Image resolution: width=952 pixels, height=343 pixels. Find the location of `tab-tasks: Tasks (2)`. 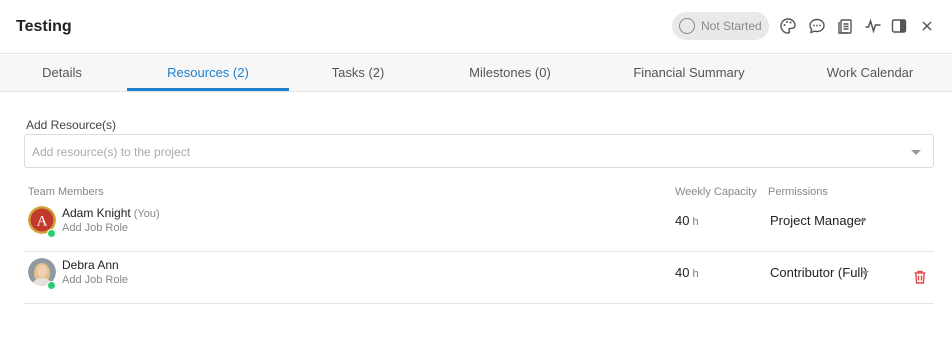

tab-tasks: Tasks (2) is located at coordinates (358, 73).